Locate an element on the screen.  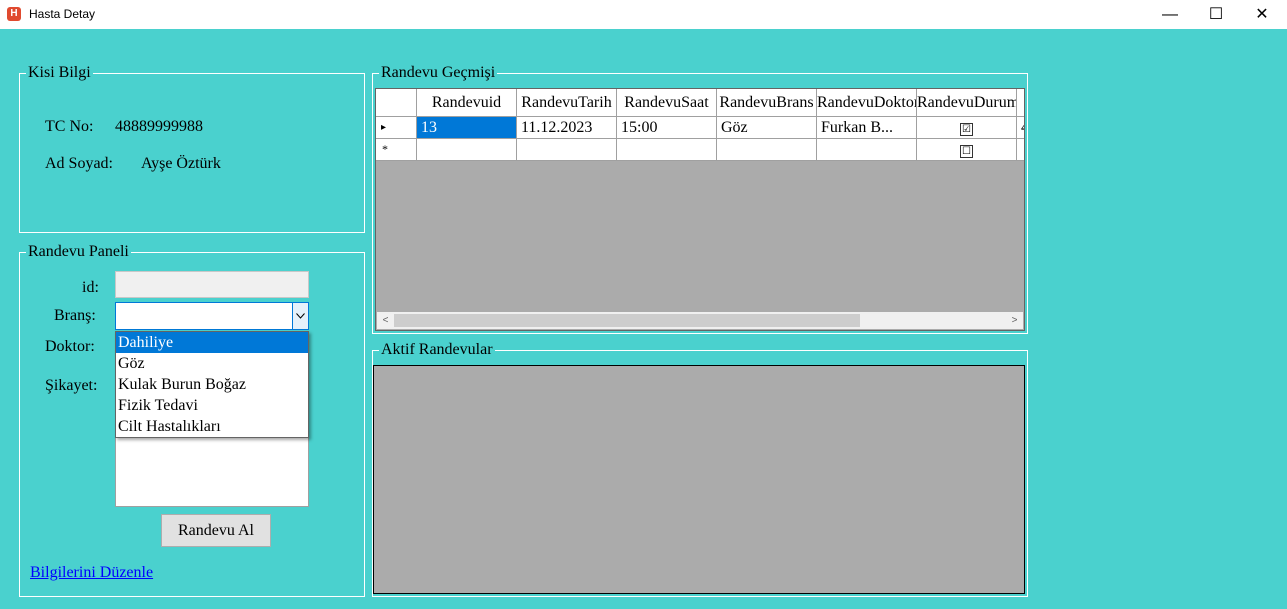
scroll-left-icon: < is located at coordinates (385, 320).